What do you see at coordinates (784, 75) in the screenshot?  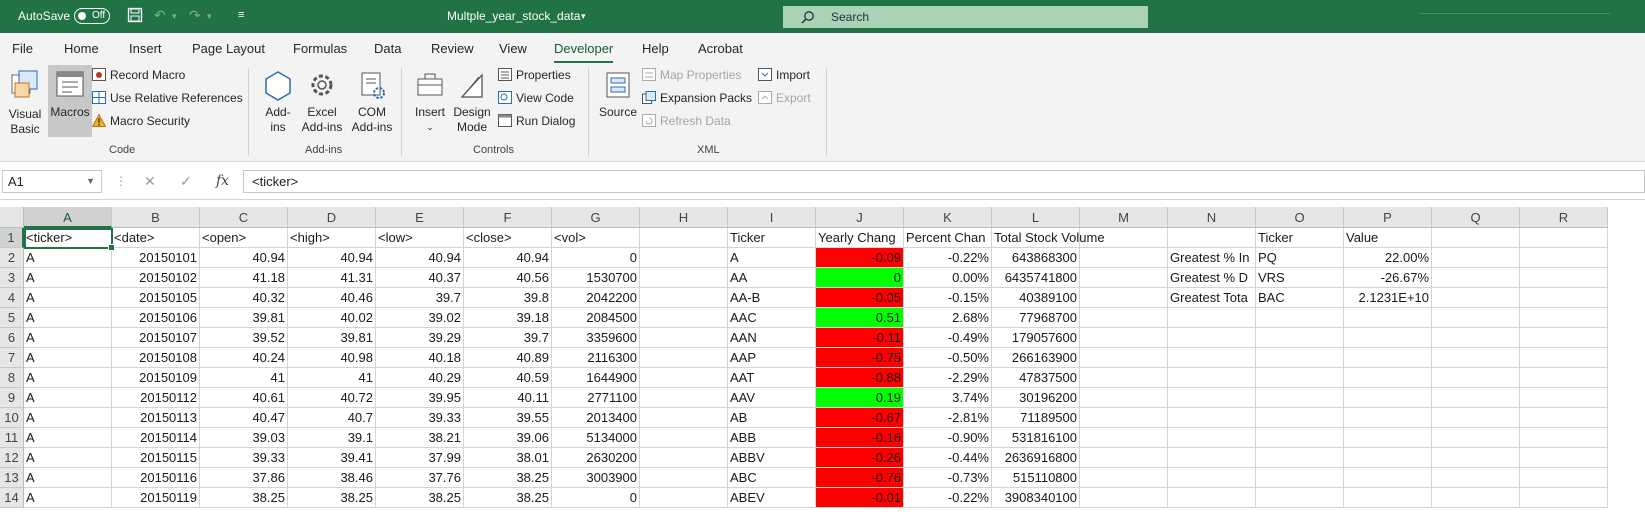 I see `import-button: Import` at bounding box center [784, 75].